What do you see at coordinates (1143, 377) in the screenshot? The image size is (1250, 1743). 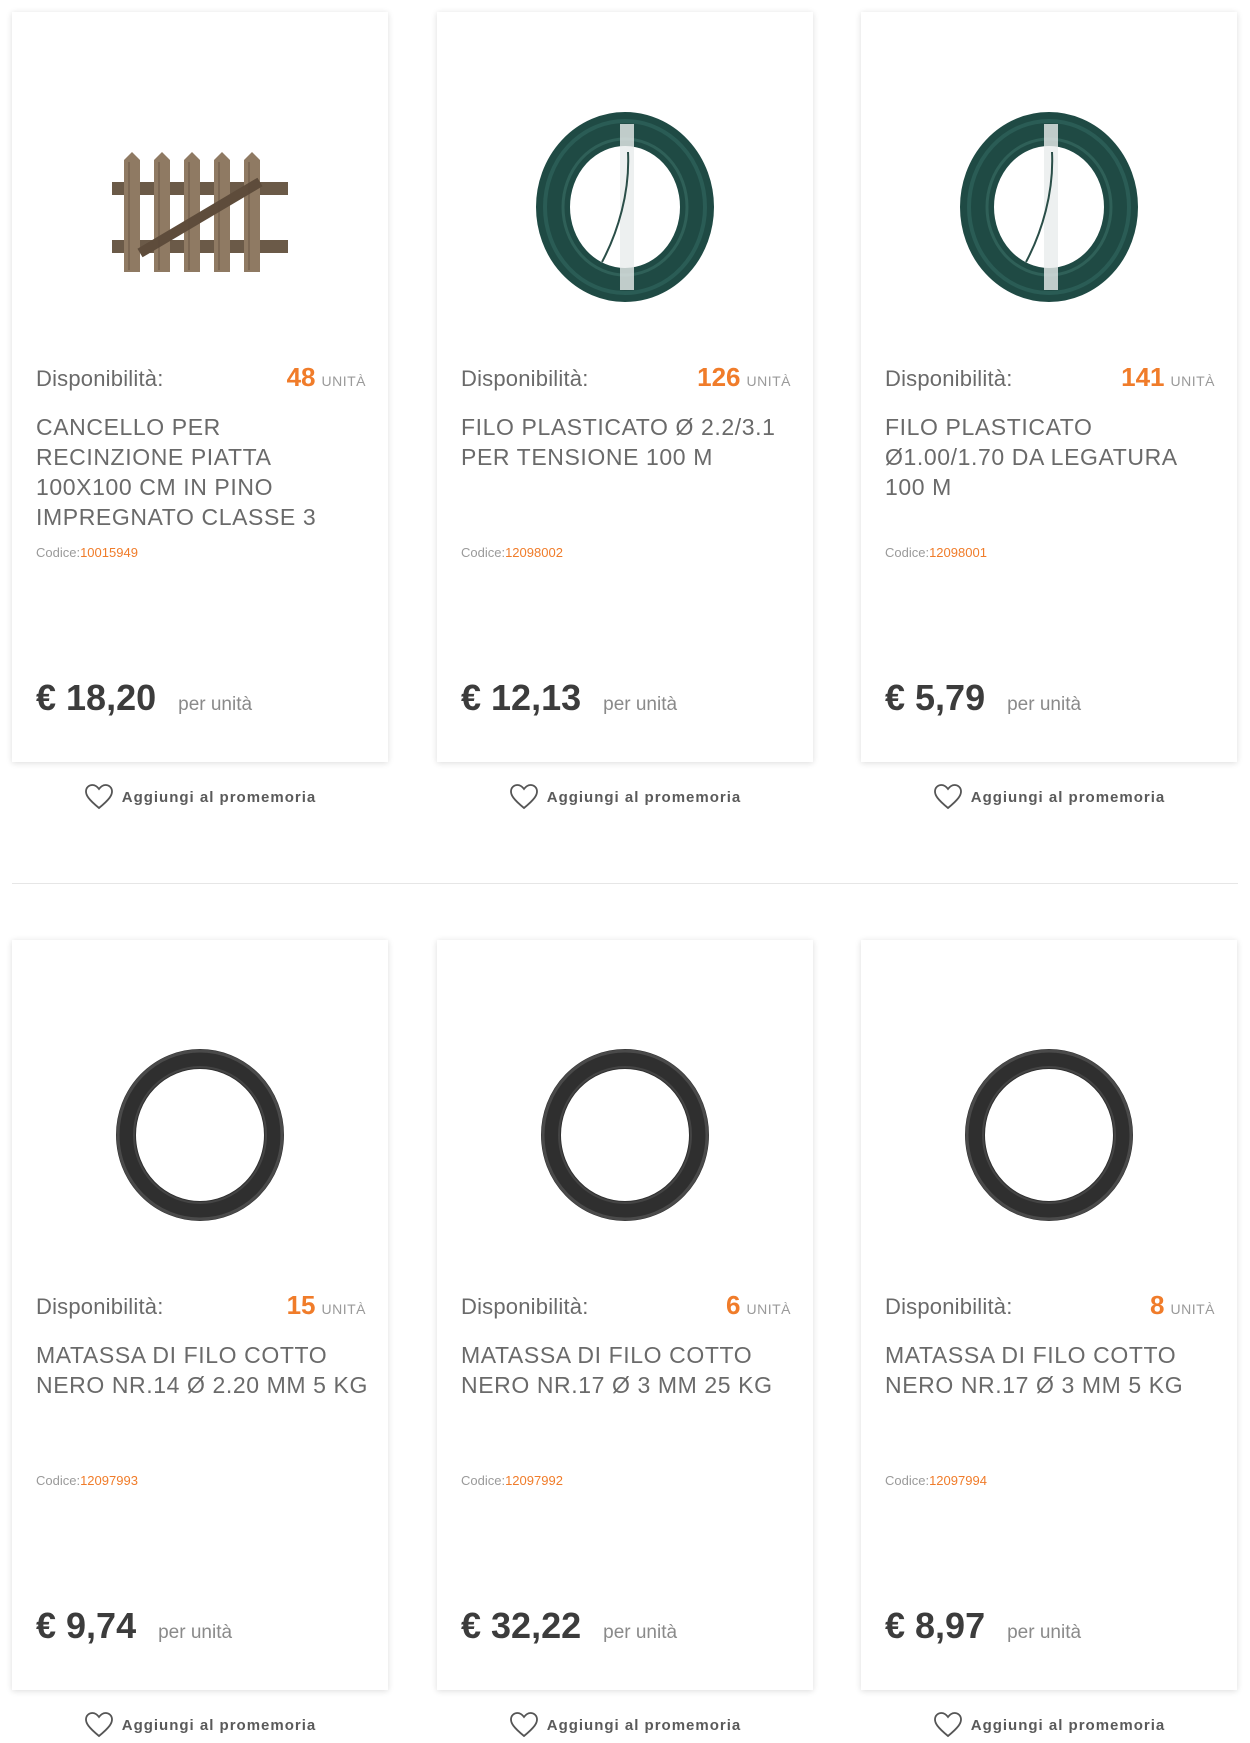 I see `stock-quantity: 141` at bounding box center [1143, 377].